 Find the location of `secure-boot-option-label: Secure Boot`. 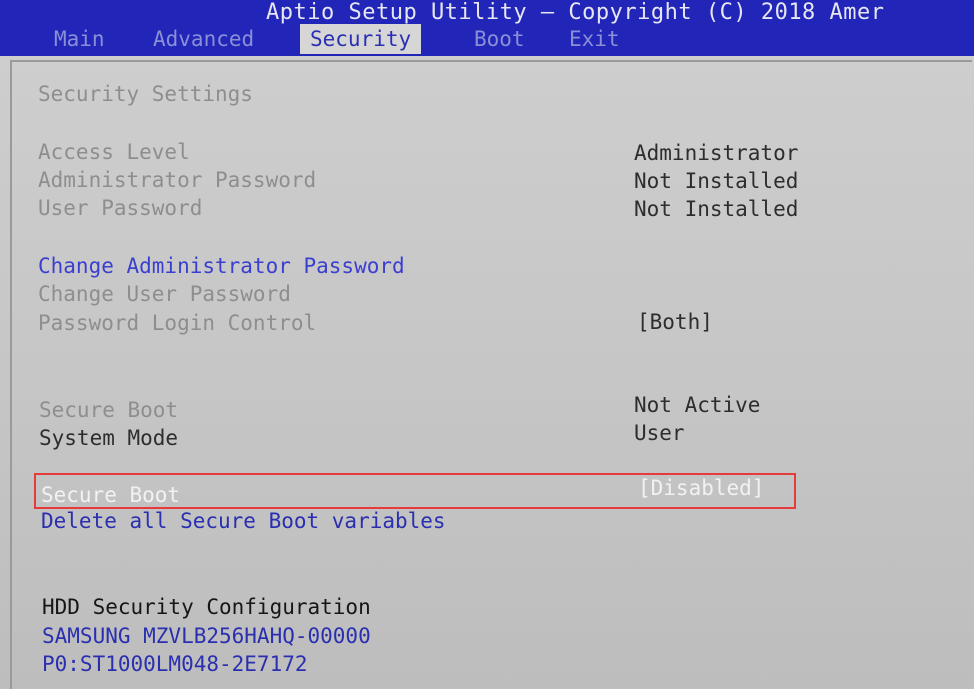

secure-boot-option-label: Secure Boot is located at coordinates (110, 495).